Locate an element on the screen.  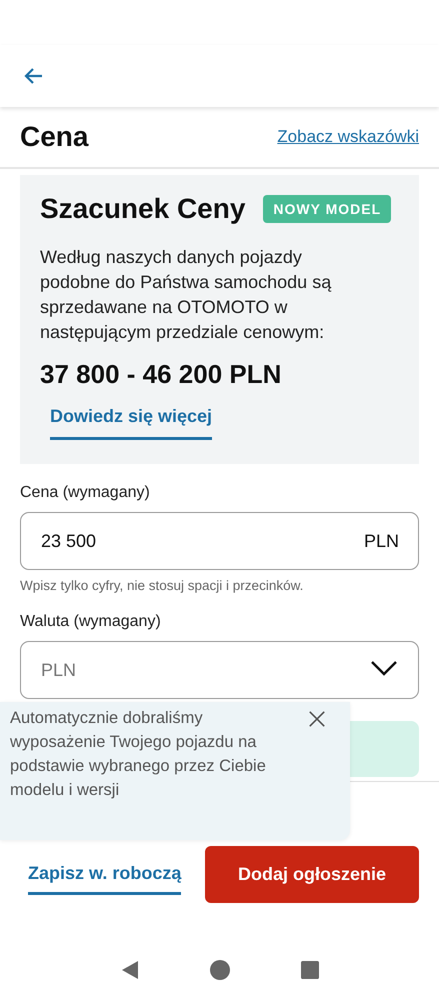
currency-label: Waluta (wymagany) is located at coordinates (91, 622).